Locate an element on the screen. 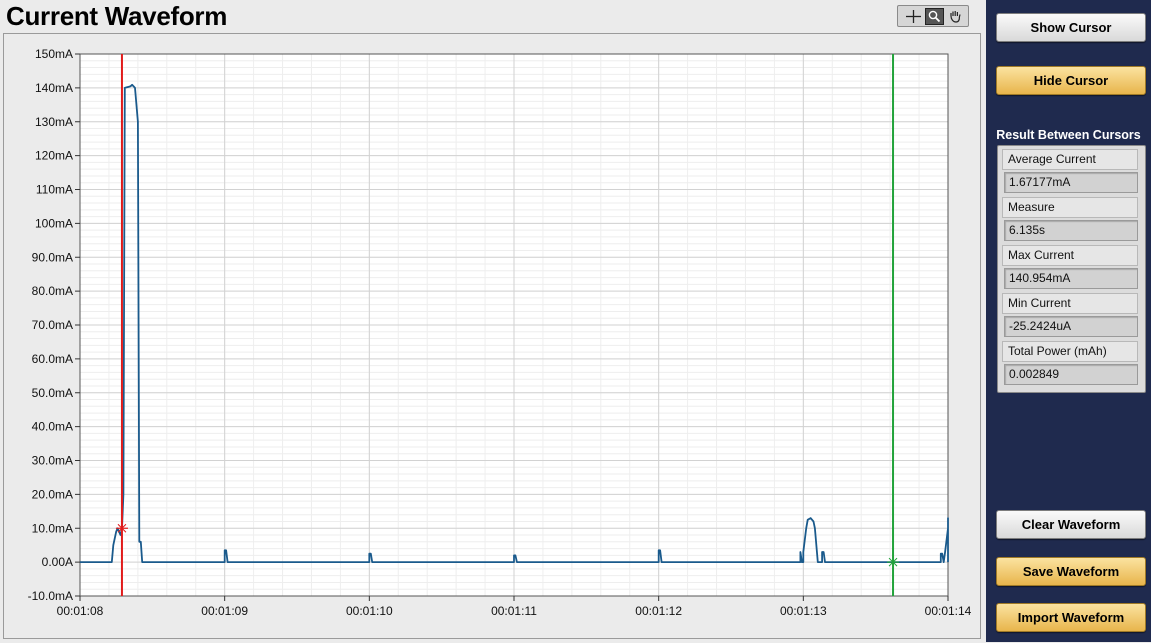 This screenshot has width=1151, height=643. min-current-value: -25.2424uA is located at coordinates (1071, 326).